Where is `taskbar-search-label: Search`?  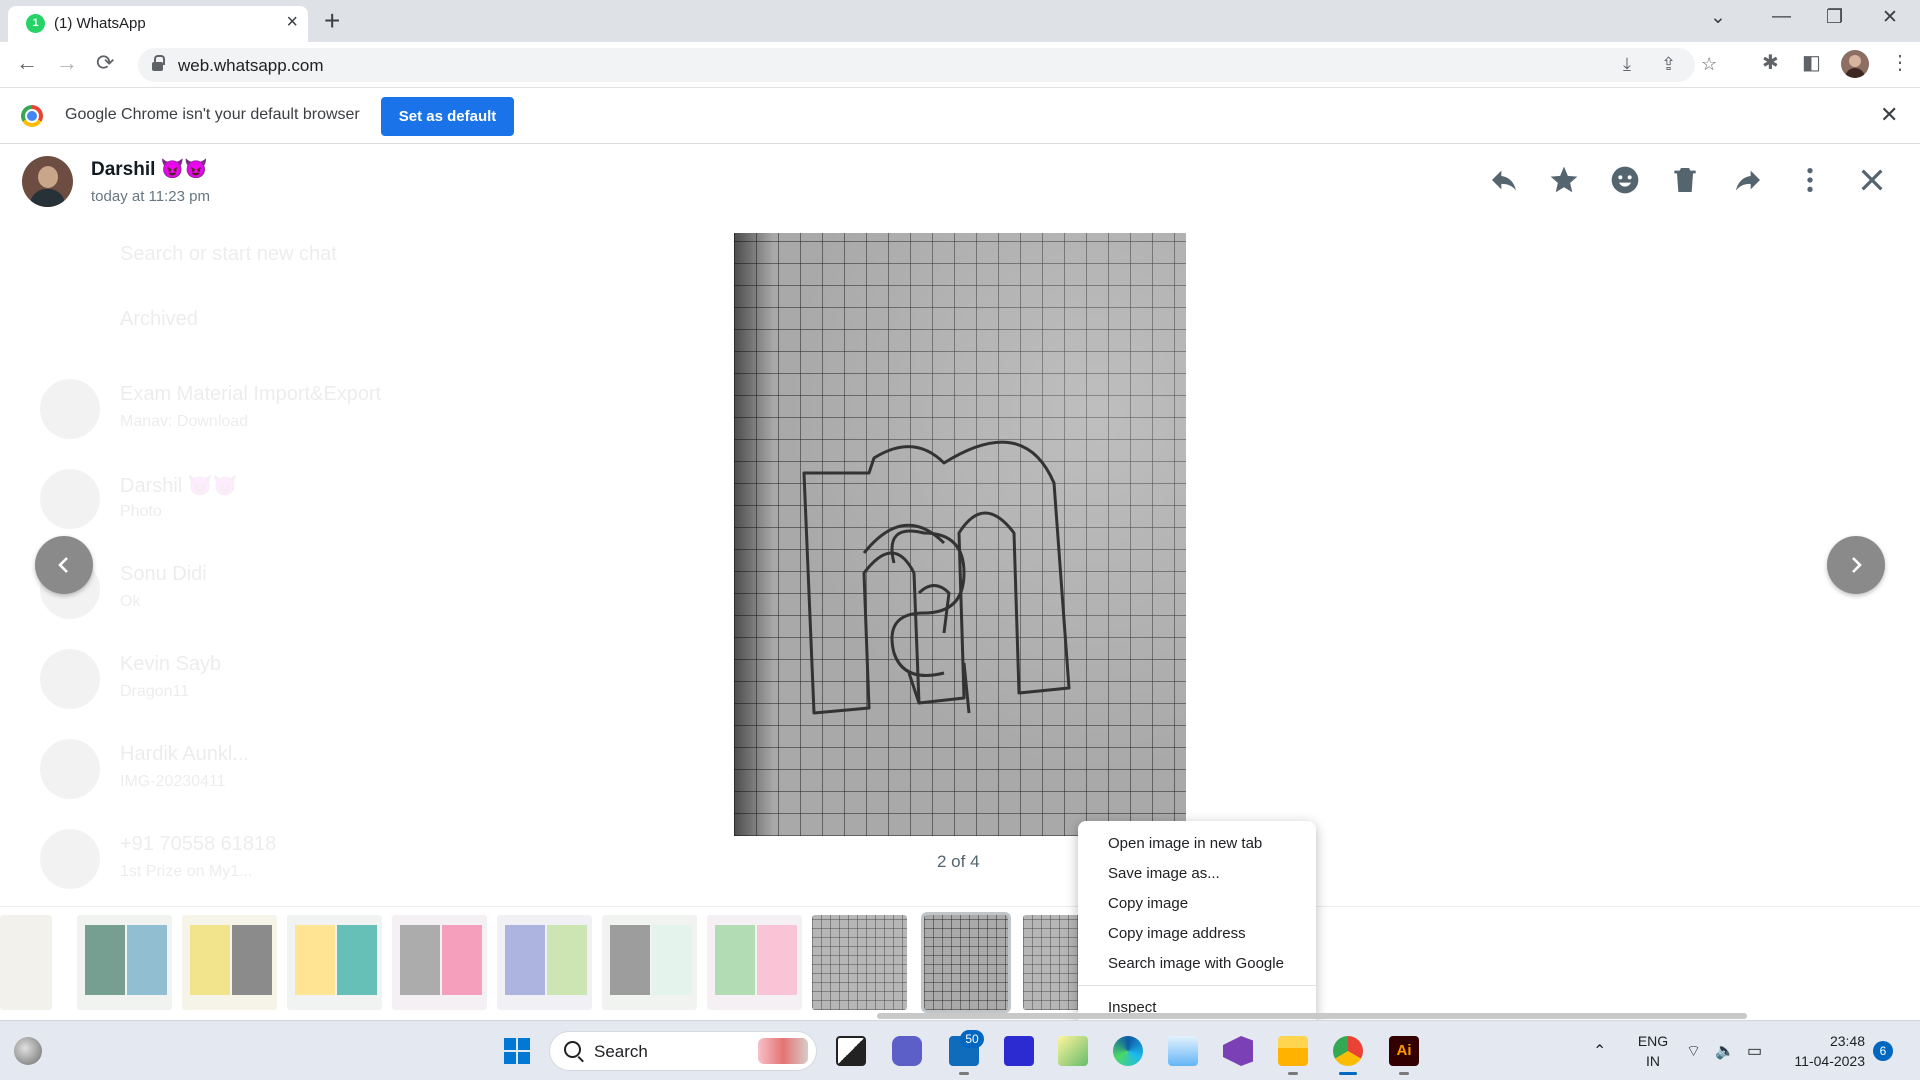
taskbar-search-label: Search is located at coordinates (621, 1051).